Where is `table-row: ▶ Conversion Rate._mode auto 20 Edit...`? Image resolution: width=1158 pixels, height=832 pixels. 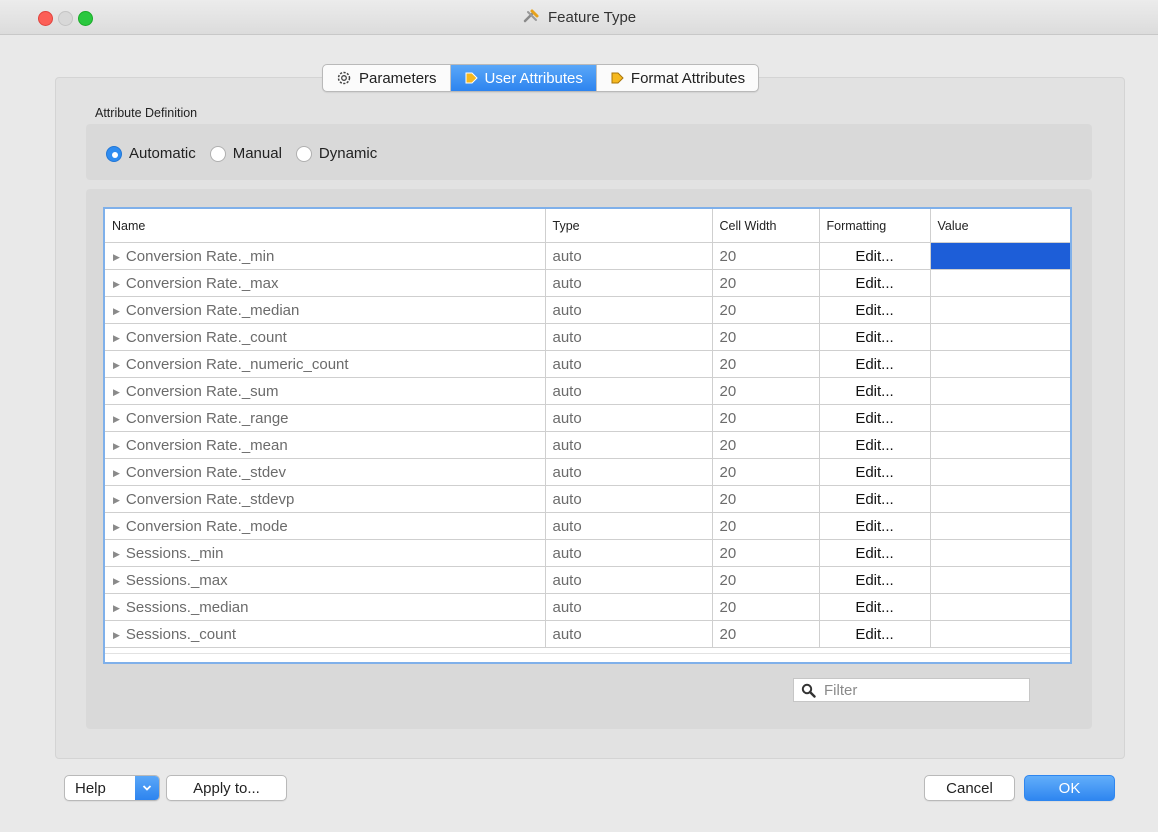
table-row: ▶ Conversion Rate._mode auto 20 Edit... is located at coordinates (587, 526).